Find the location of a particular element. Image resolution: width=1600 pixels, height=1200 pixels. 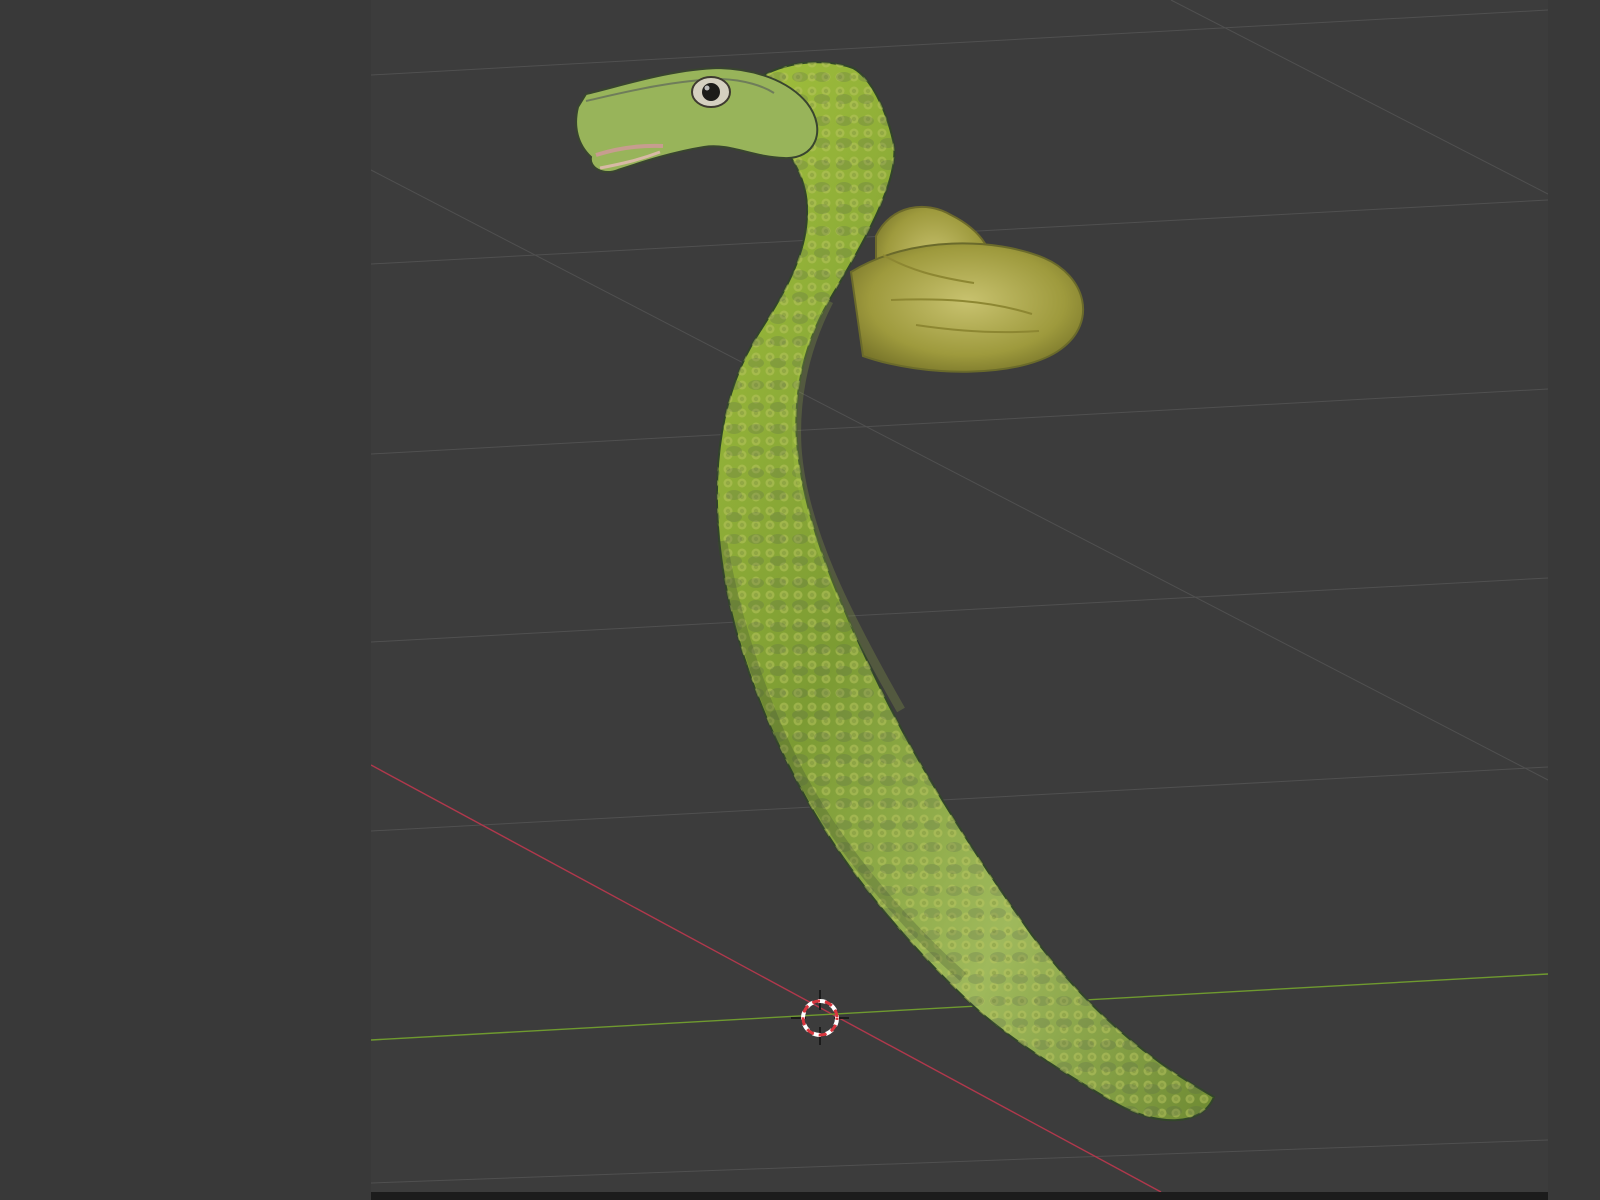

serpent-eye-highlight is located at coordinates (707, 88).